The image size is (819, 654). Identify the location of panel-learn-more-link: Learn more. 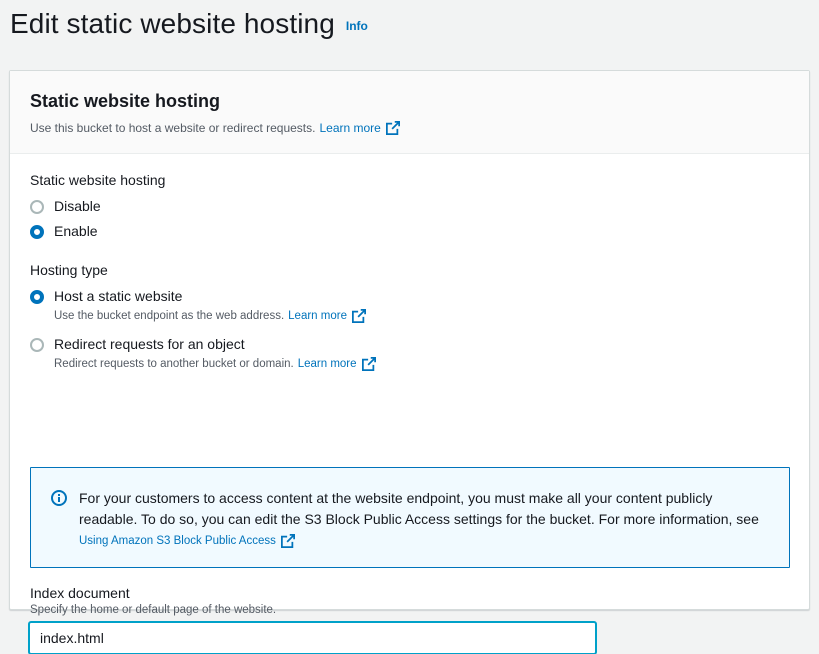
(349, 128).